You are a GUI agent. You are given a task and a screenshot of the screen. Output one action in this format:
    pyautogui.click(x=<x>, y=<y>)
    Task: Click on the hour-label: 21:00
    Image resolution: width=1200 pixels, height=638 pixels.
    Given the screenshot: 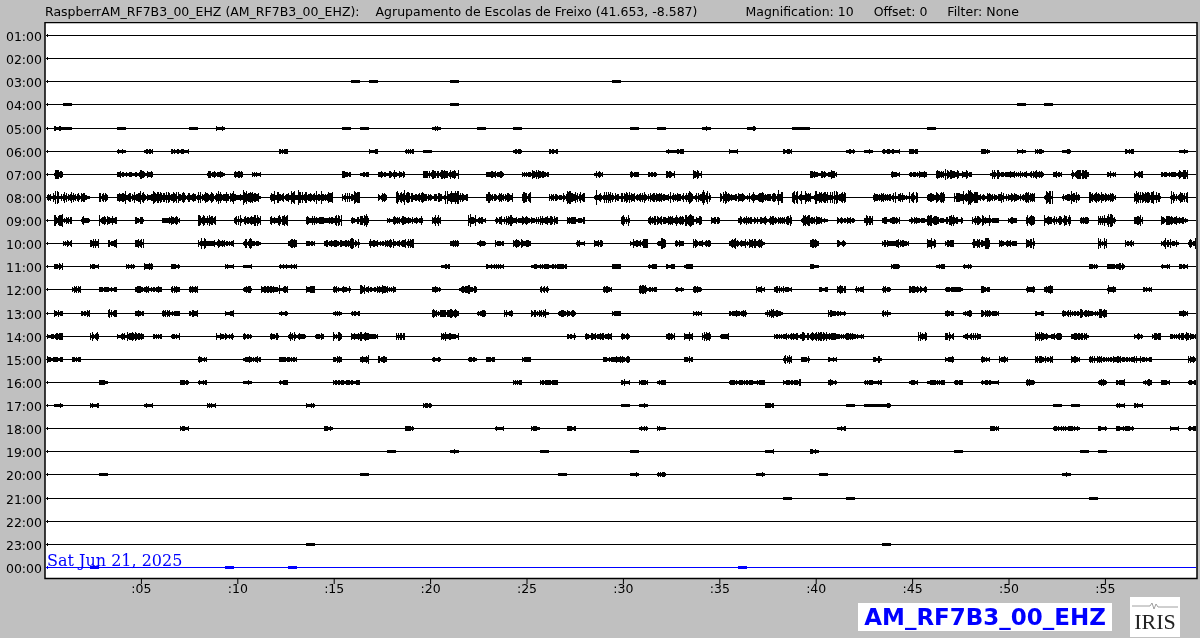 What is the action you would take?
    pyautogui.click(x=23, y=499)
    